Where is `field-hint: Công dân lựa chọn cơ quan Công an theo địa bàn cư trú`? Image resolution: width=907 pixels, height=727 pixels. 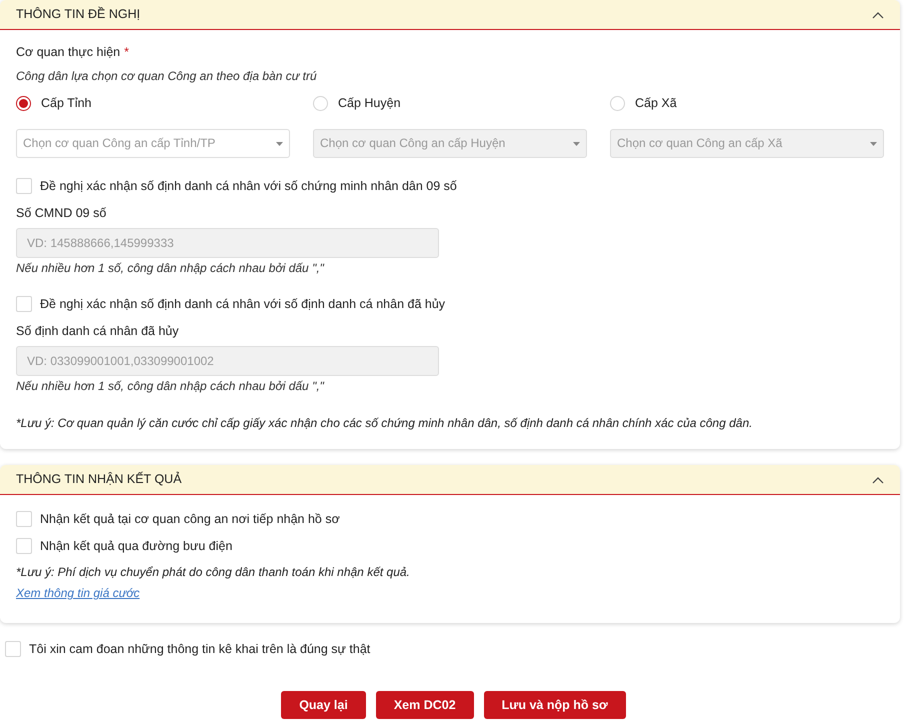 field-hint: Công dân lựa chọn cơ quan Công an theo địa bàn cư trú is located at coordinates (167, 76).